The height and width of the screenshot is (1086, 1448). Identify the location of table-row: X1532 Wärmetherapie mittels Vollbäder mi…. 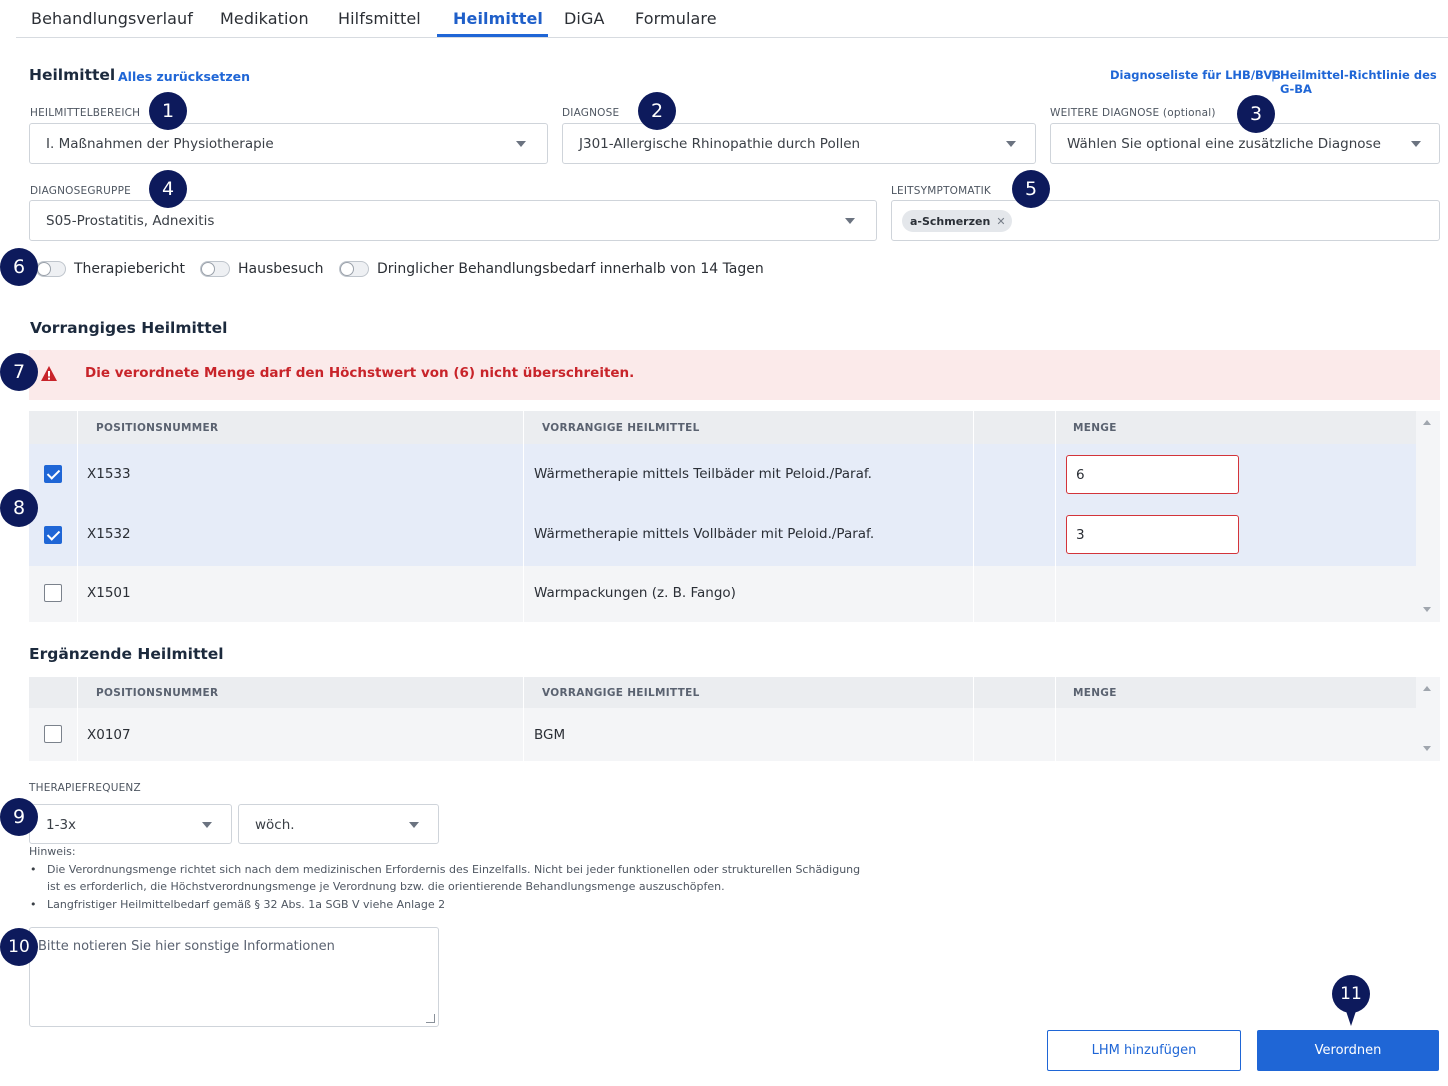
(722, 535).